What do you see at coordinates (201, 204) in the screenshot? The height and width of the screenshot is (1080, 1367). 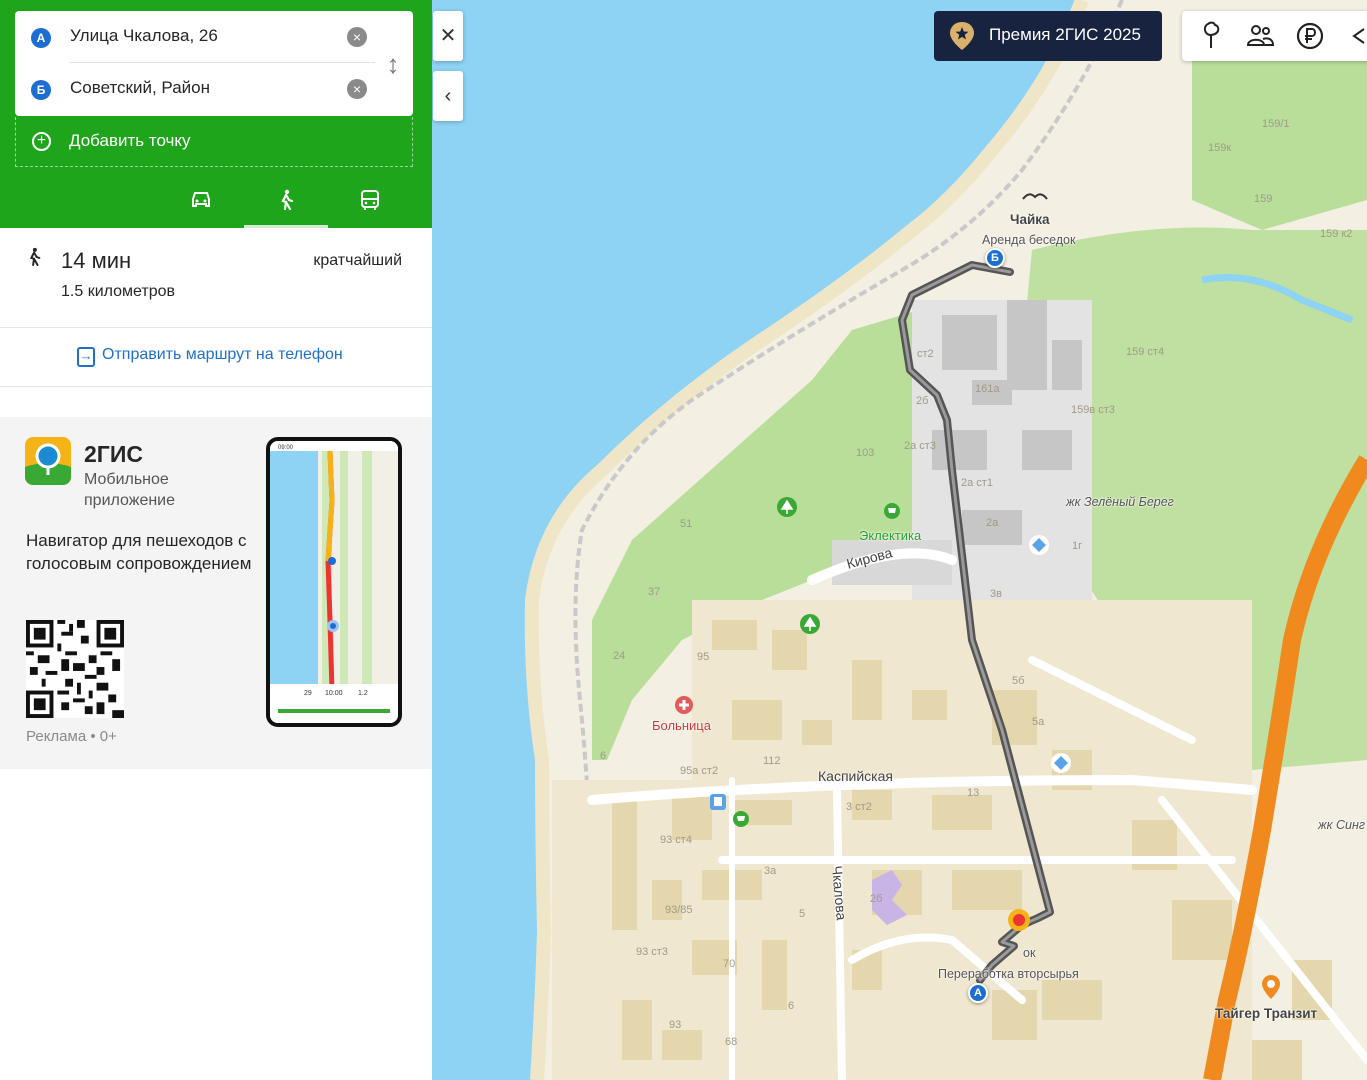 I see `mode-car-tab` at bounding box center [201, 204].